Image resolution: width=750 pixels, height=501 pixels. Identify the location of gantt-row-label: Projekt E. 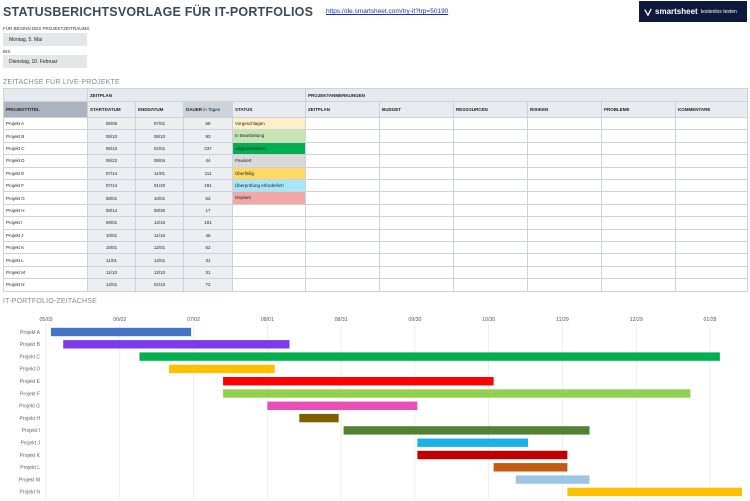
(30, 382).